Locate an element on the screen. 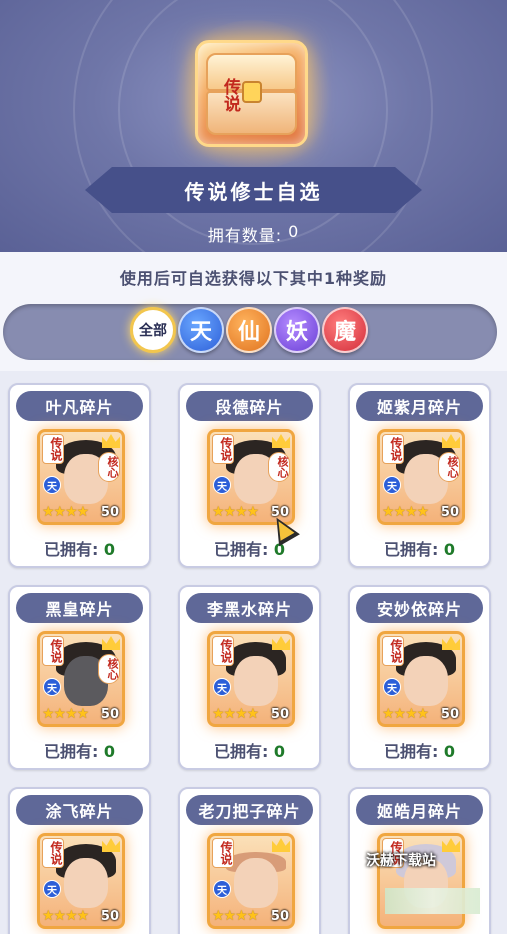 This screenshot has width=507, height=934. reward-card: 段德碎片 传说 核心 天 ★★★★ 50 已拥有: 0 is located at coordinates (249, 475).